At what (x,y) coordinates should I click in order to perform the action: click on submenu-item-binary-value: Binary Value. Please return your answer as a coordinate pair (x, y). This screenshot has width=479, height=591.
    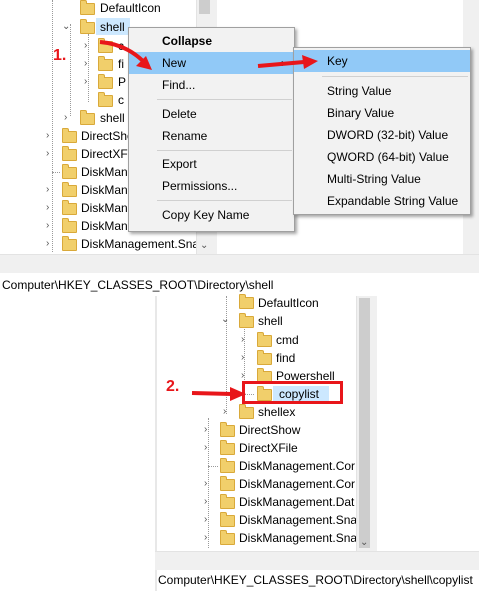
    Looking at the image, I should click on (382, 113).